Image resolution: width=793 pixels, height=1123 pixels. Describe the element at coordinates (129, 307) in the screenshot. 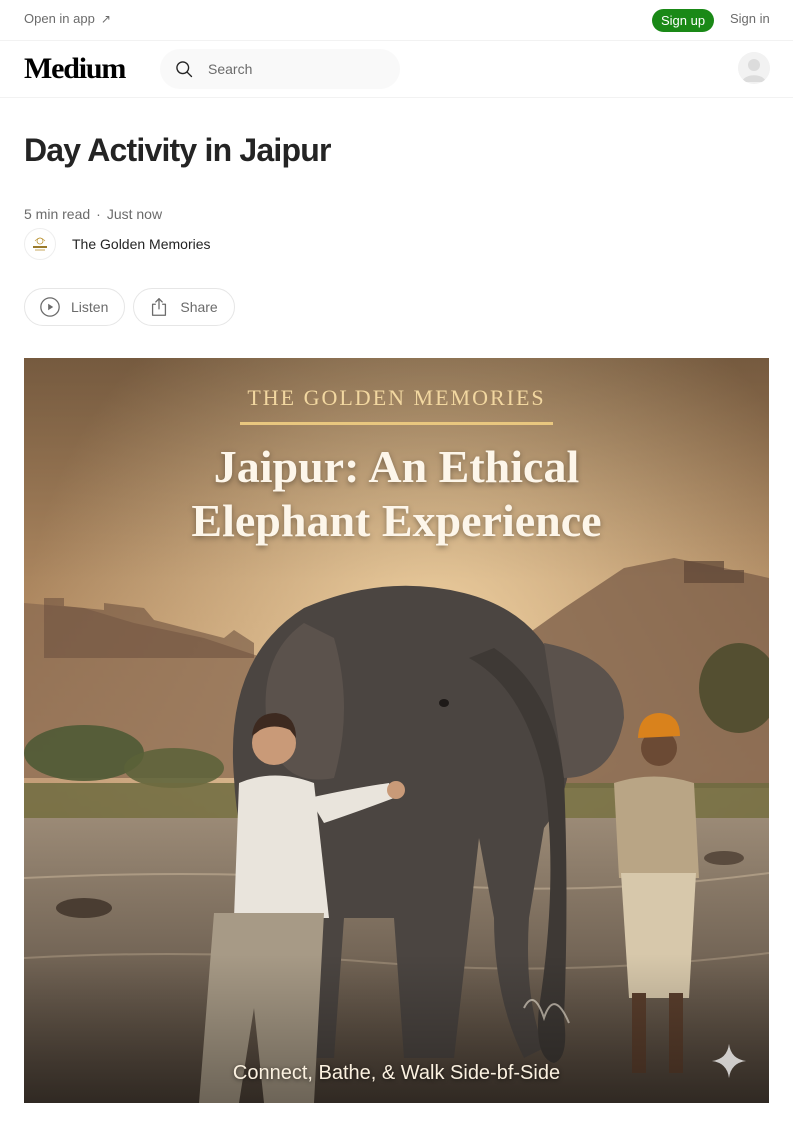

I see `article-actions: Listen Share` at that location.